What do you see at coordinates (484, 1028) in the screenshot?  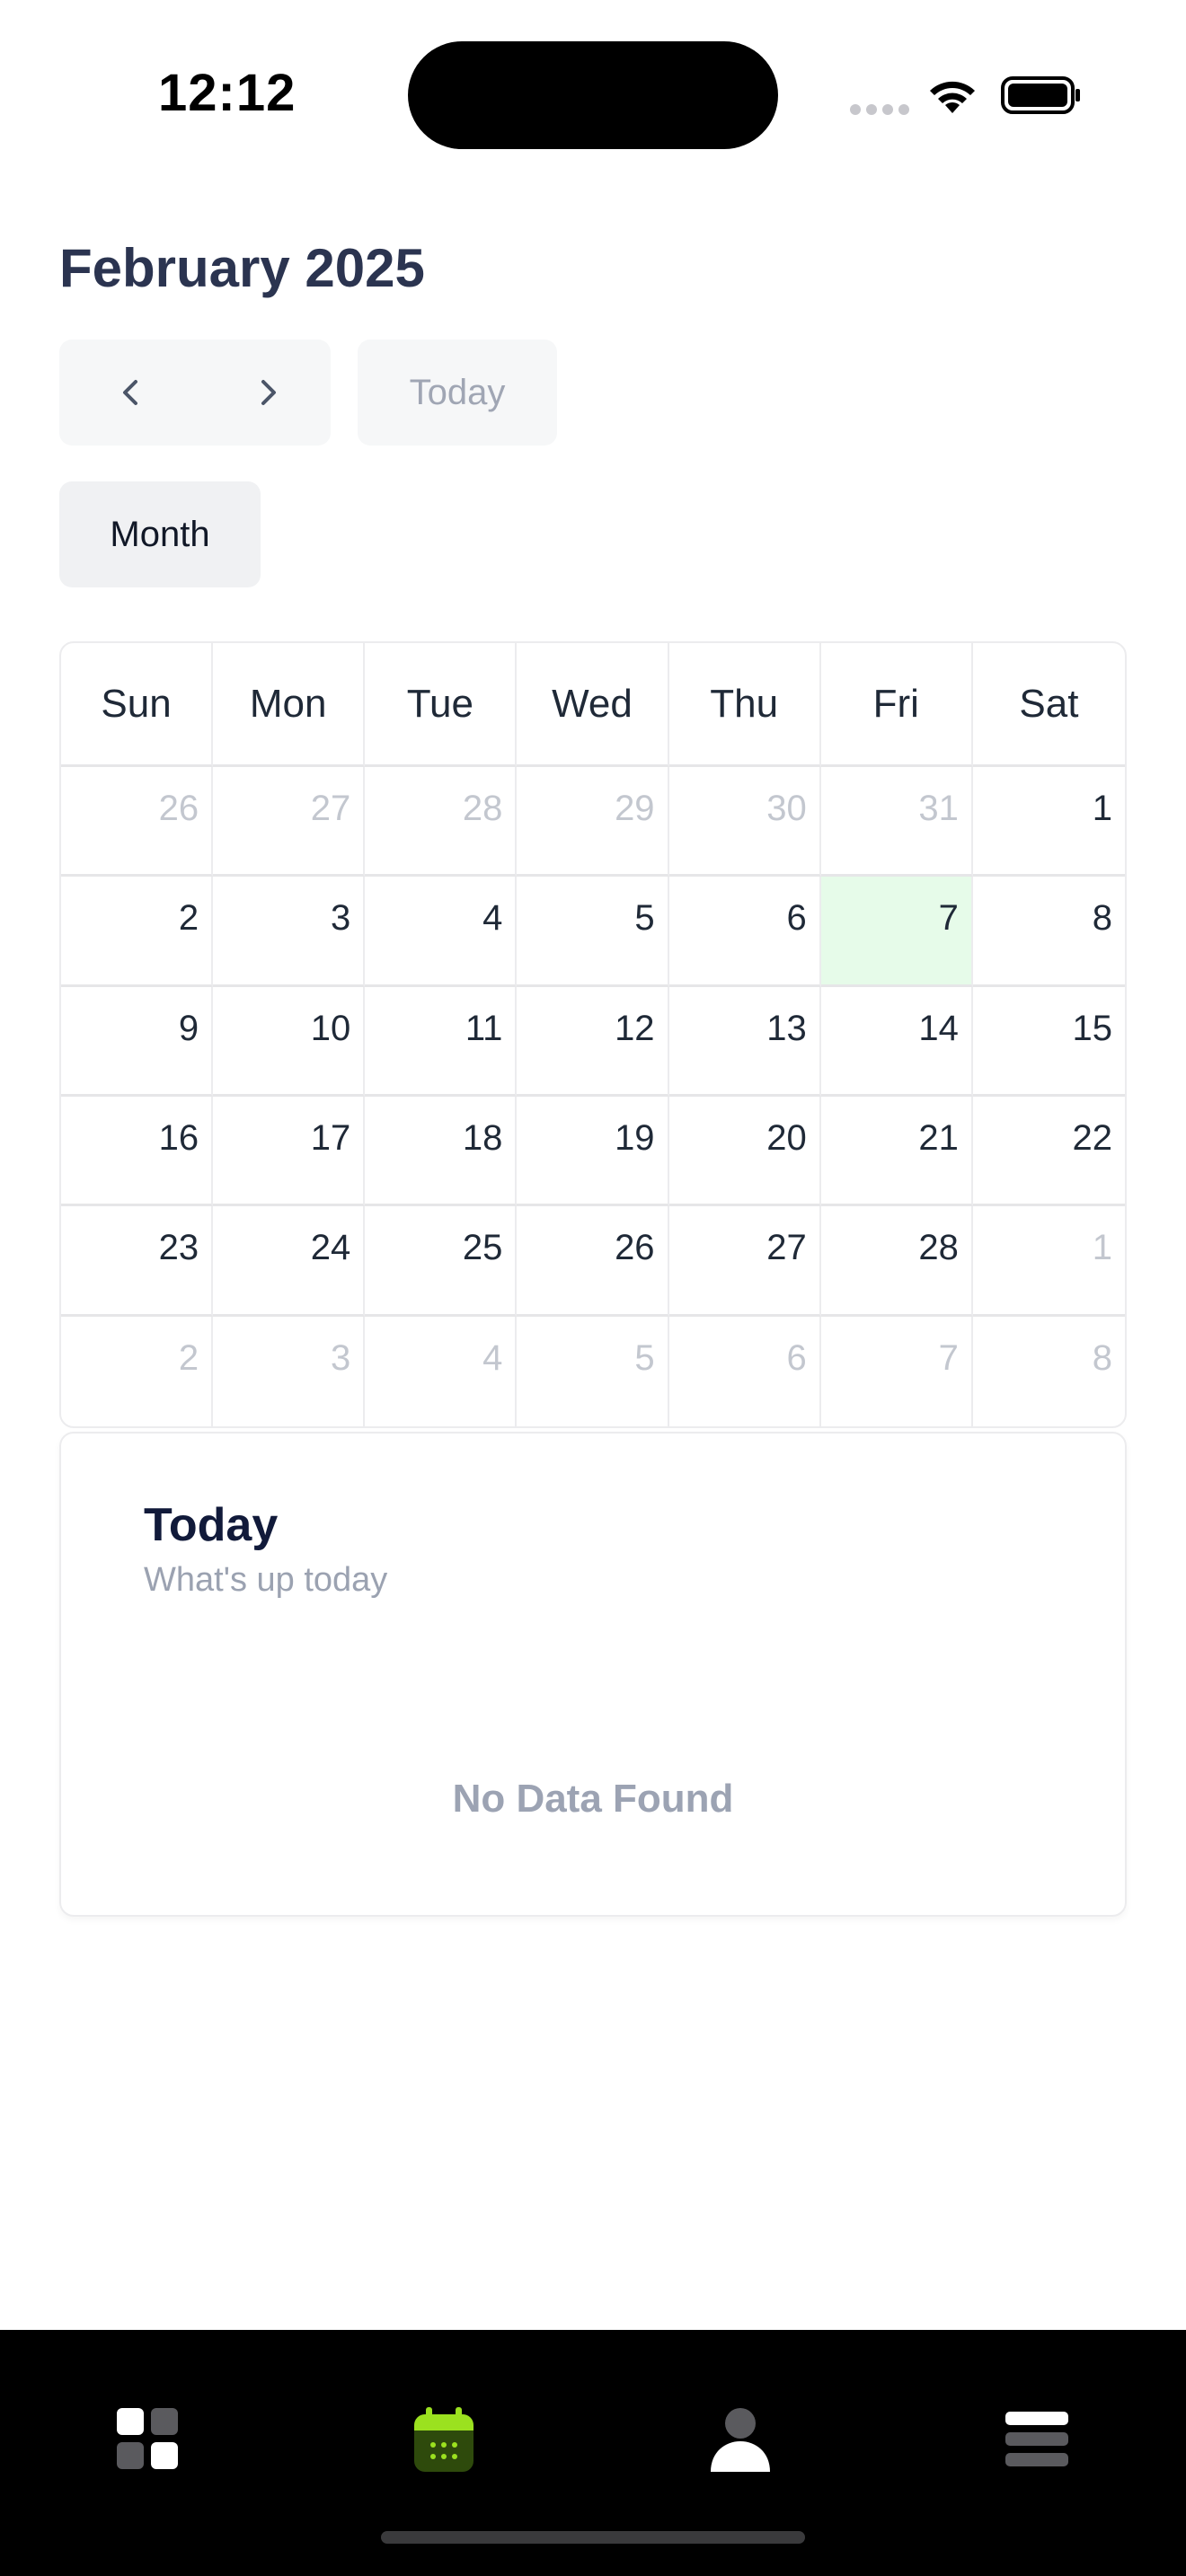 I see `day-number: 11` at bounding box center [484, 1028].